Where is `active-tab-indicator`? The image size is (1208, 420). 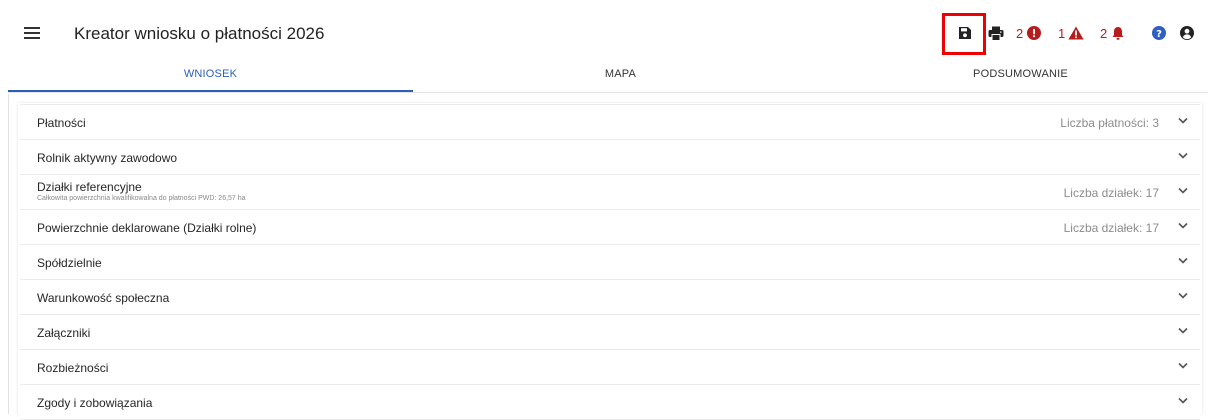
active-tab-indicator is located at coordinates (210, 91).